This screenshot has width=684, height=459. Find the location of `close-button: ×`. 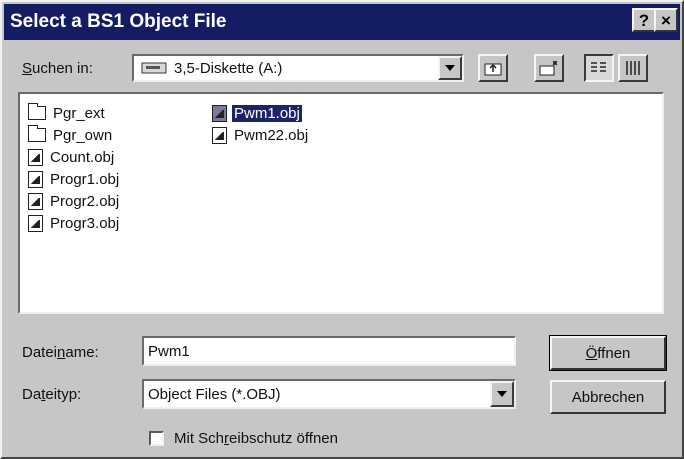

close-button: × is located at coordinates (666, 20).